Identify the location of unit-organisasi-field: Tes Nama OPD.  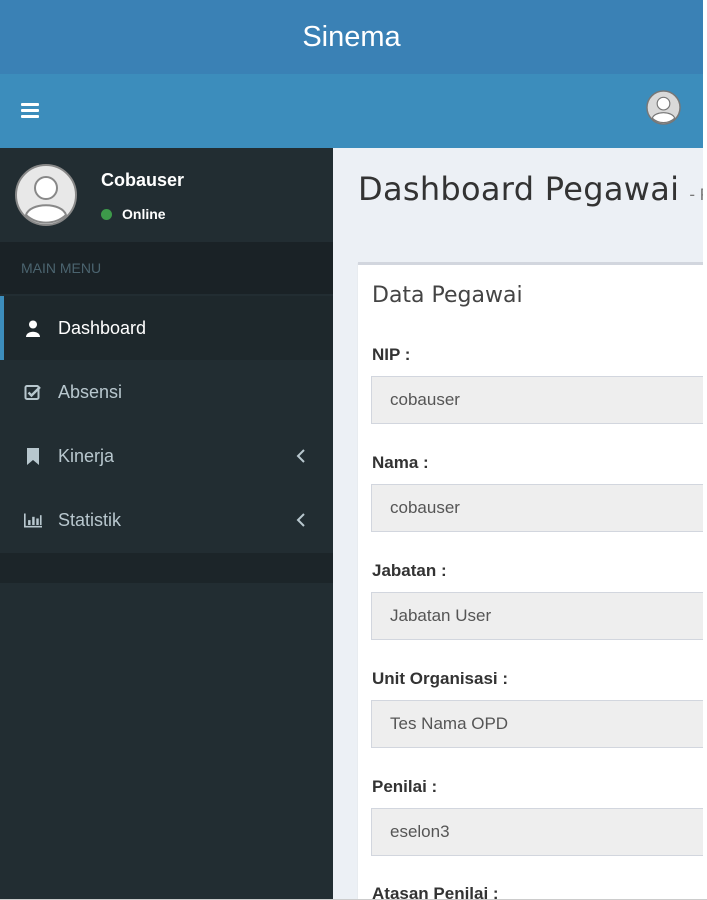
(537, 724).